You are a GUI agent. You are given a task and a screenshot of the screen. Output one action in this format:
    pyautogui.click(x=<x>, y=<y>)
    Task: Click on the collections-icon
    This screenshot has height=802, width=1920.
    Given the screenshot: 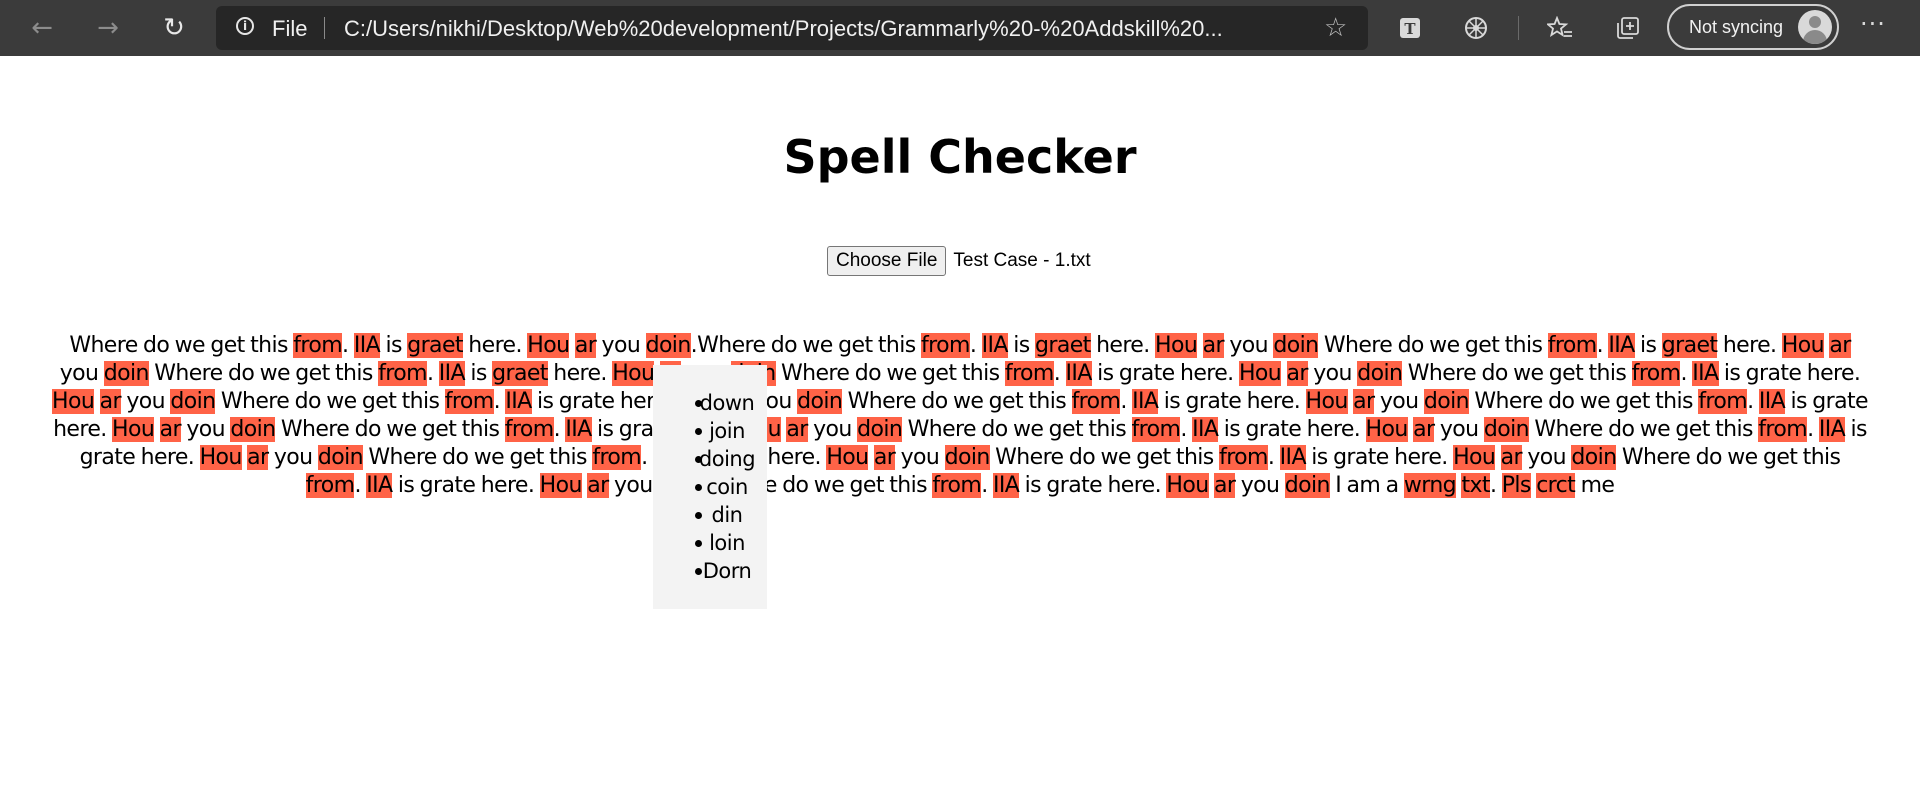 What is the action you would take?
    pyautogui.click(x=1628, y=28)
    